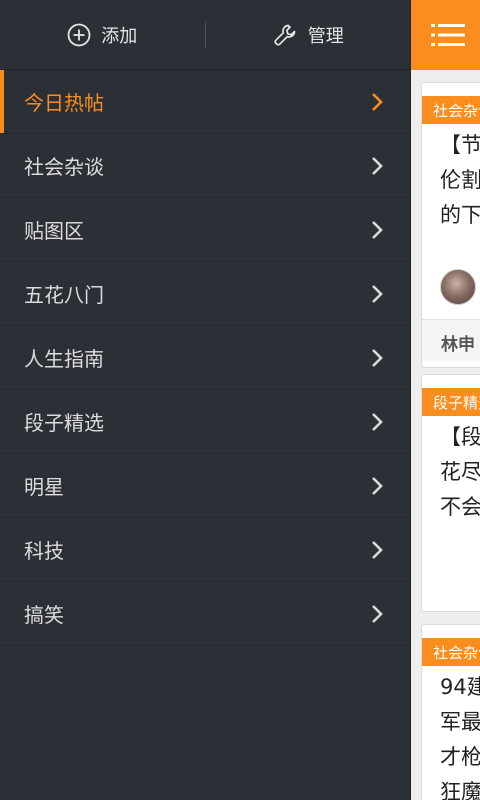 Image resolution: width=480 pixels, height=800 pixels. I want to click on menu-item-celebrity: 明星, so click(205, 486).